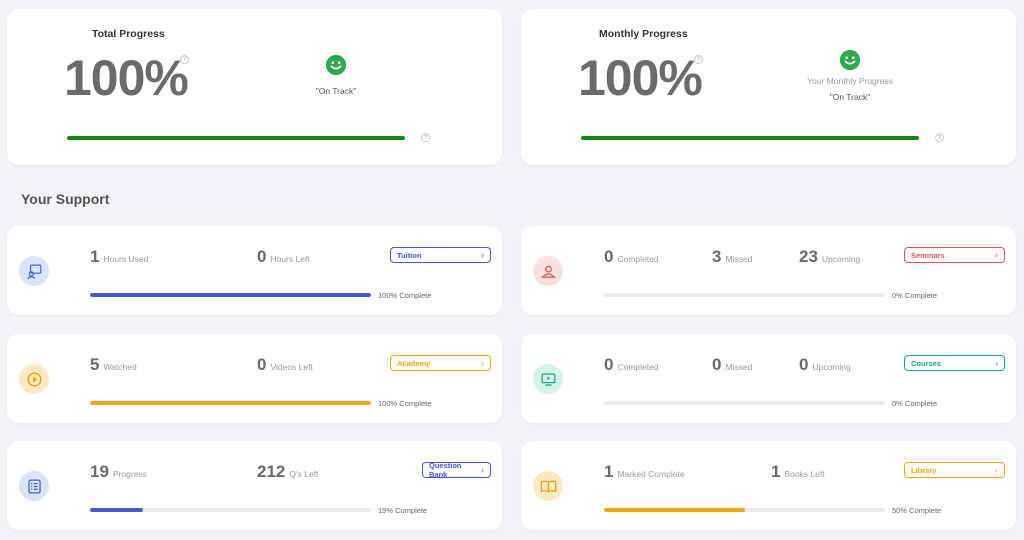  What do you see at coordinates (271, 471) in the screenshot?
I see `metric-value: 212` at bounding box center [271, 471].